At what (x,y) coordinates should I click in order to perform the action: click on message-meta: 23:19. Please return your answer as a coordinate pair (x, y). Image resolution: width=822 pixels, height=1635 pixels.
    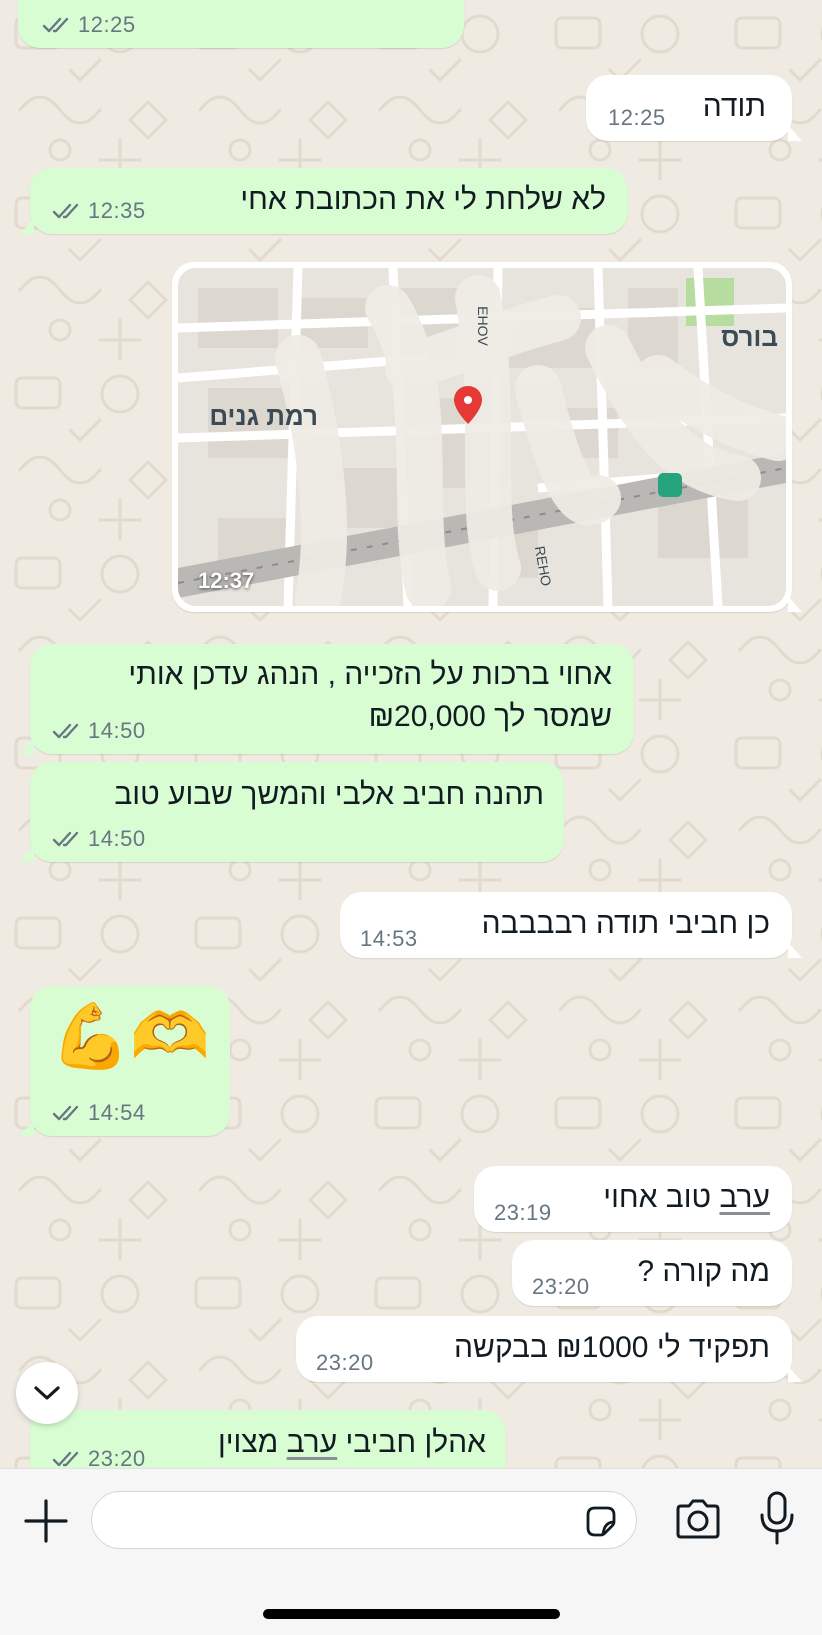
    Looking at the image, I should click on (523, 1213).